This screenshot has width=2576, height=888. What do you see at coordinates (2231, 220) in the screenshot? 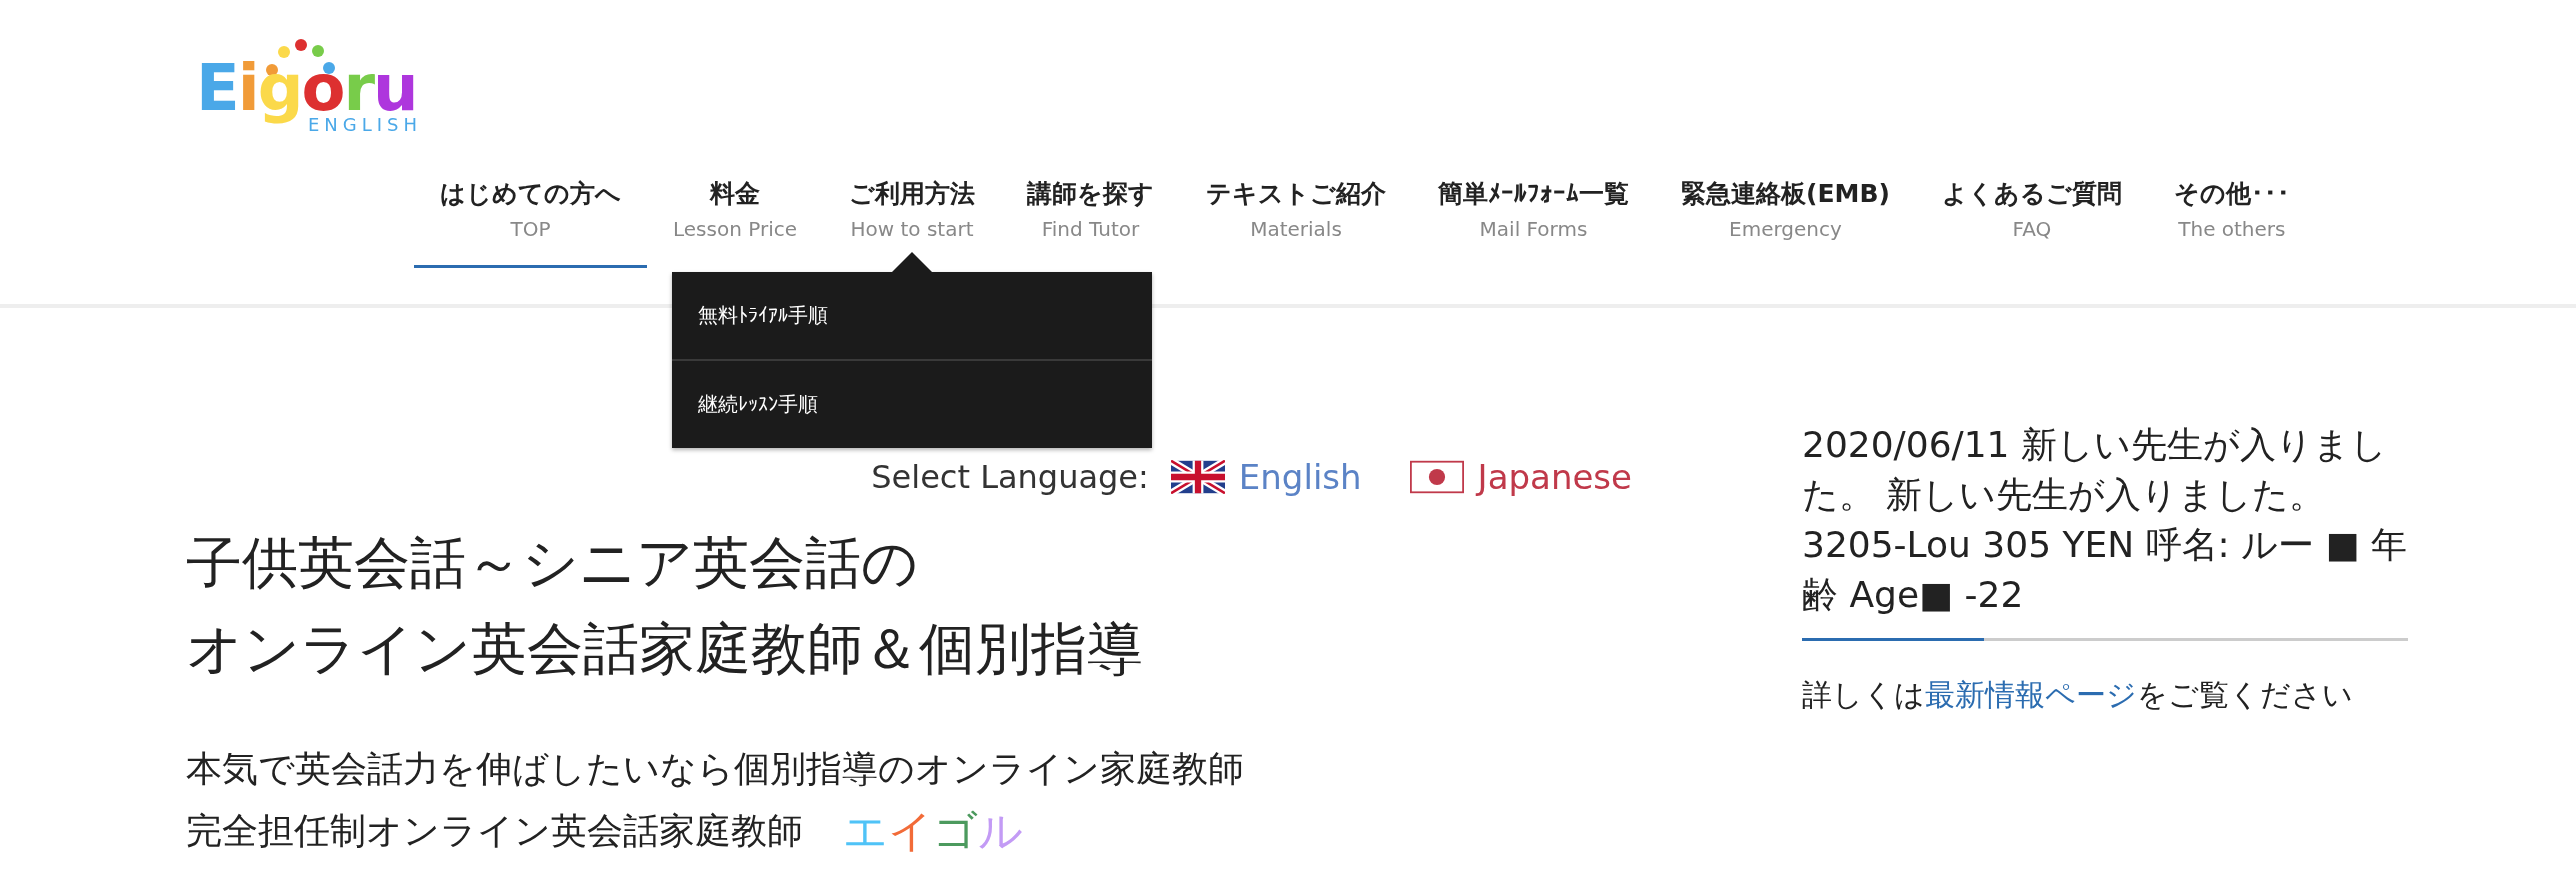
I see `nav-item: その他･･･ The others` at bounding box center [2231, 220].